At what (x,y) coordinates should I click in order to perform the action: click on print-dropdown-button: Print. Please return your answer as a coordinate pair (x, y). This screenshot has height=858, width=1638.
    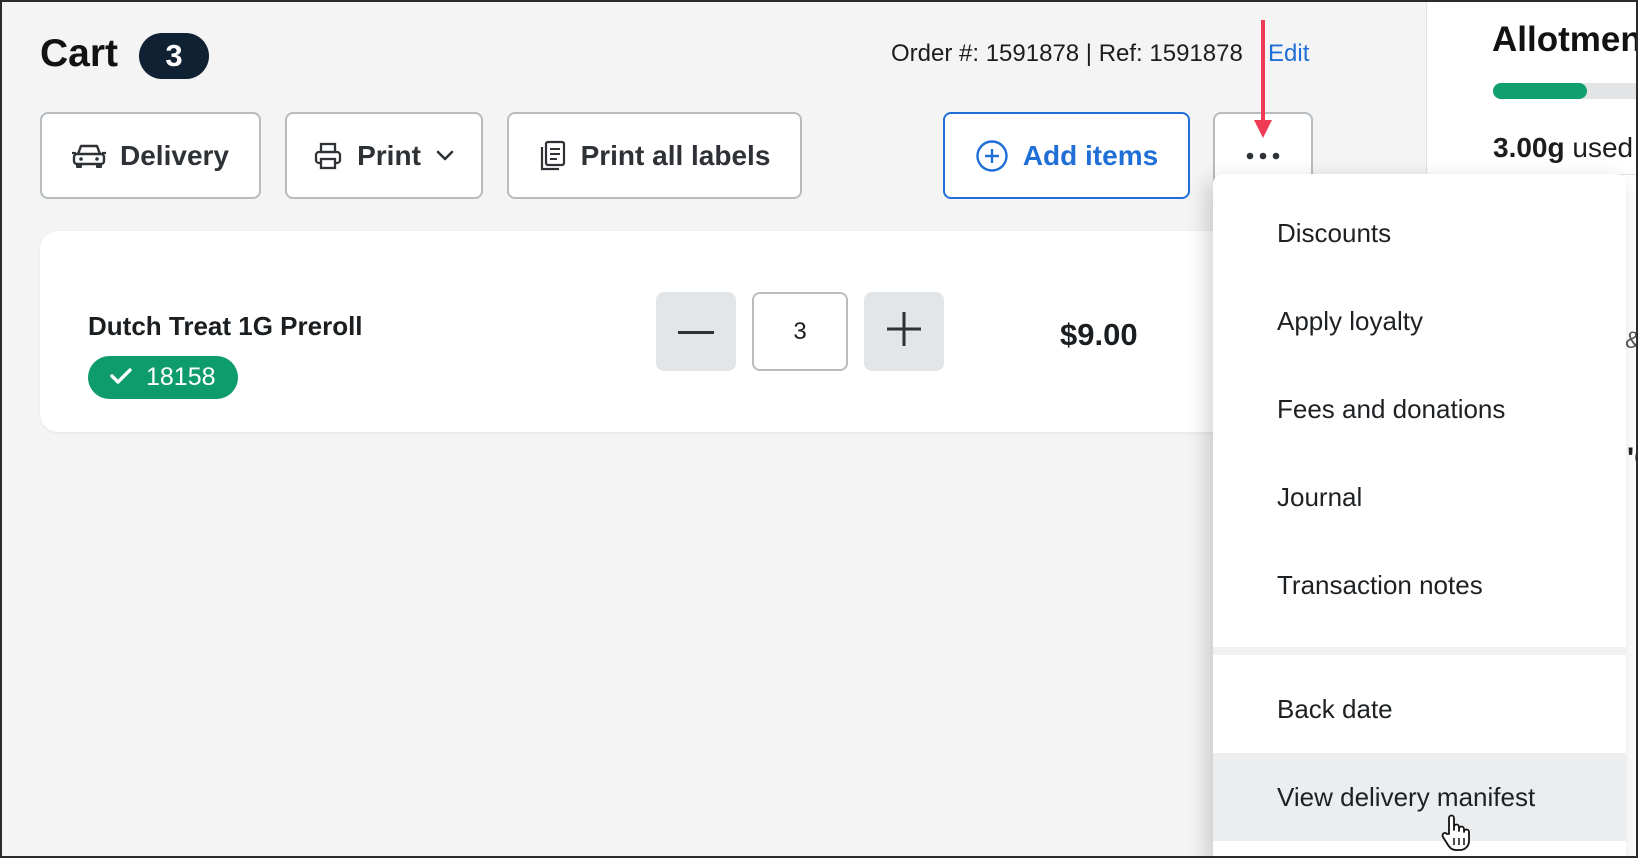
    Looking at the image, I should click on (384, 155).